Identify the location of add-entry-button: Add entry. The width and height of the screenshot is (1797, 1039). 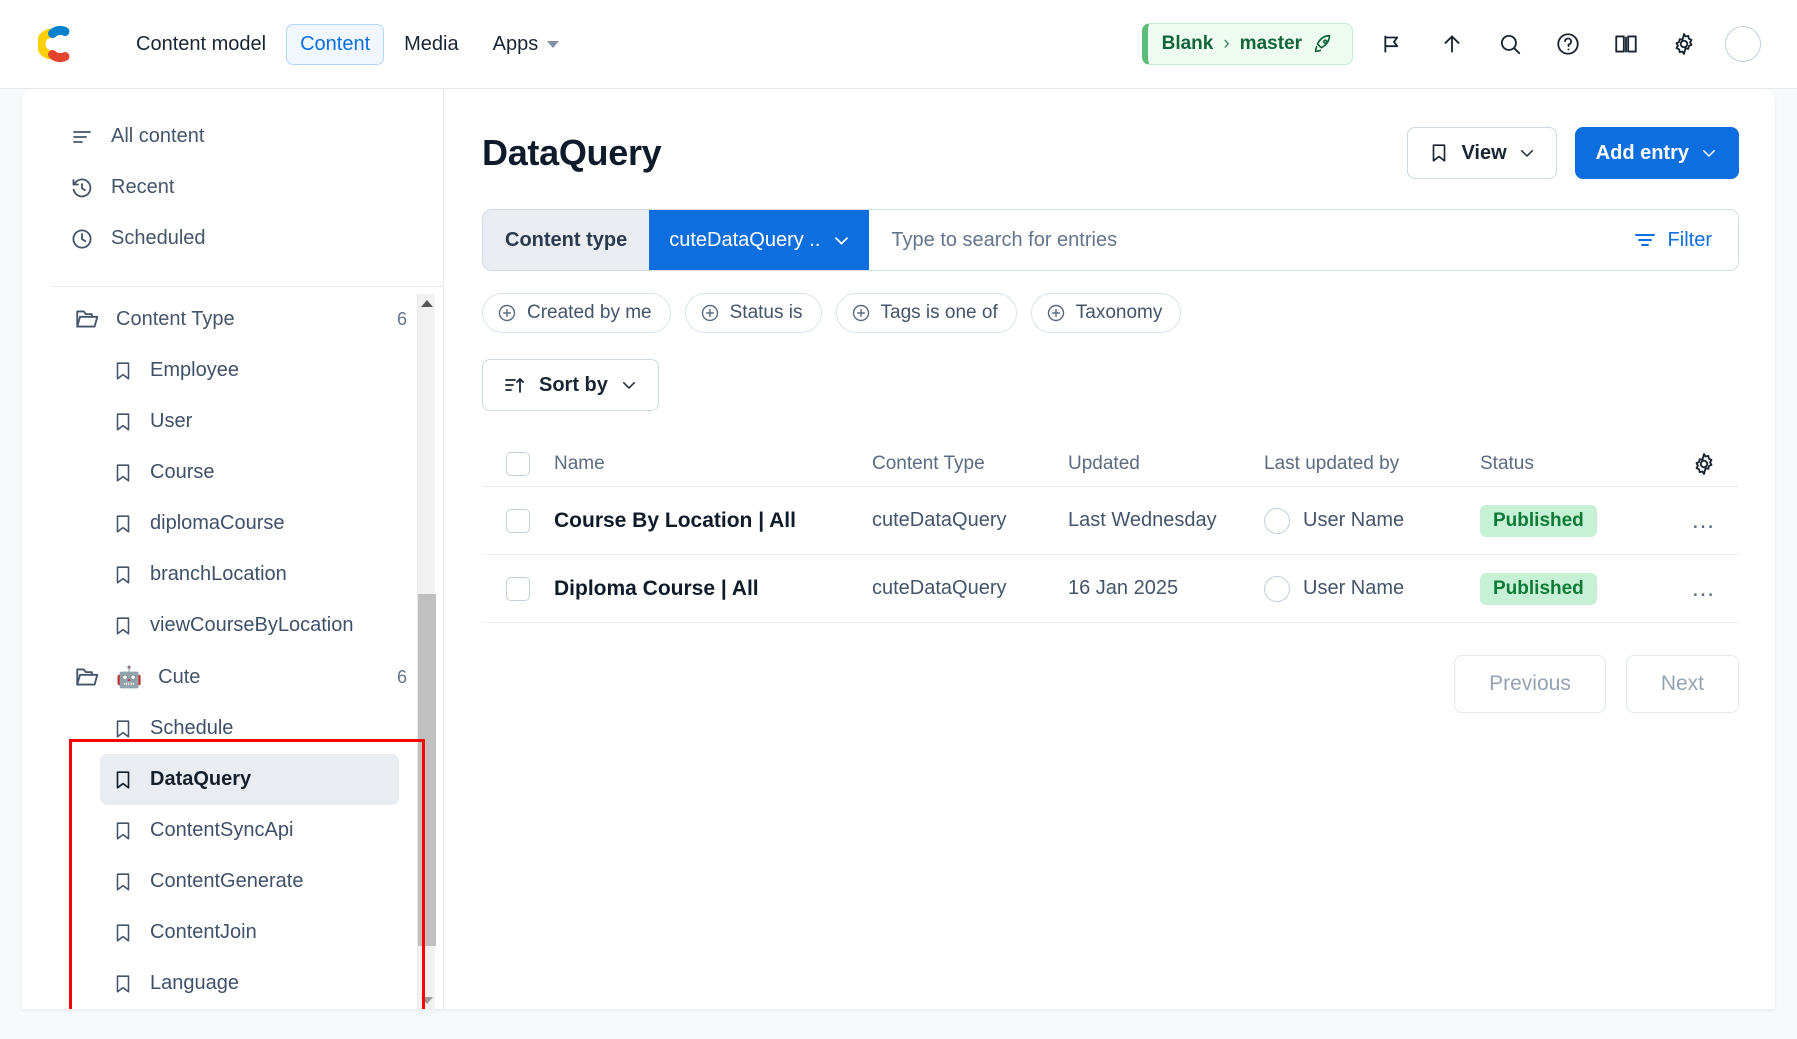
(1656, 153).